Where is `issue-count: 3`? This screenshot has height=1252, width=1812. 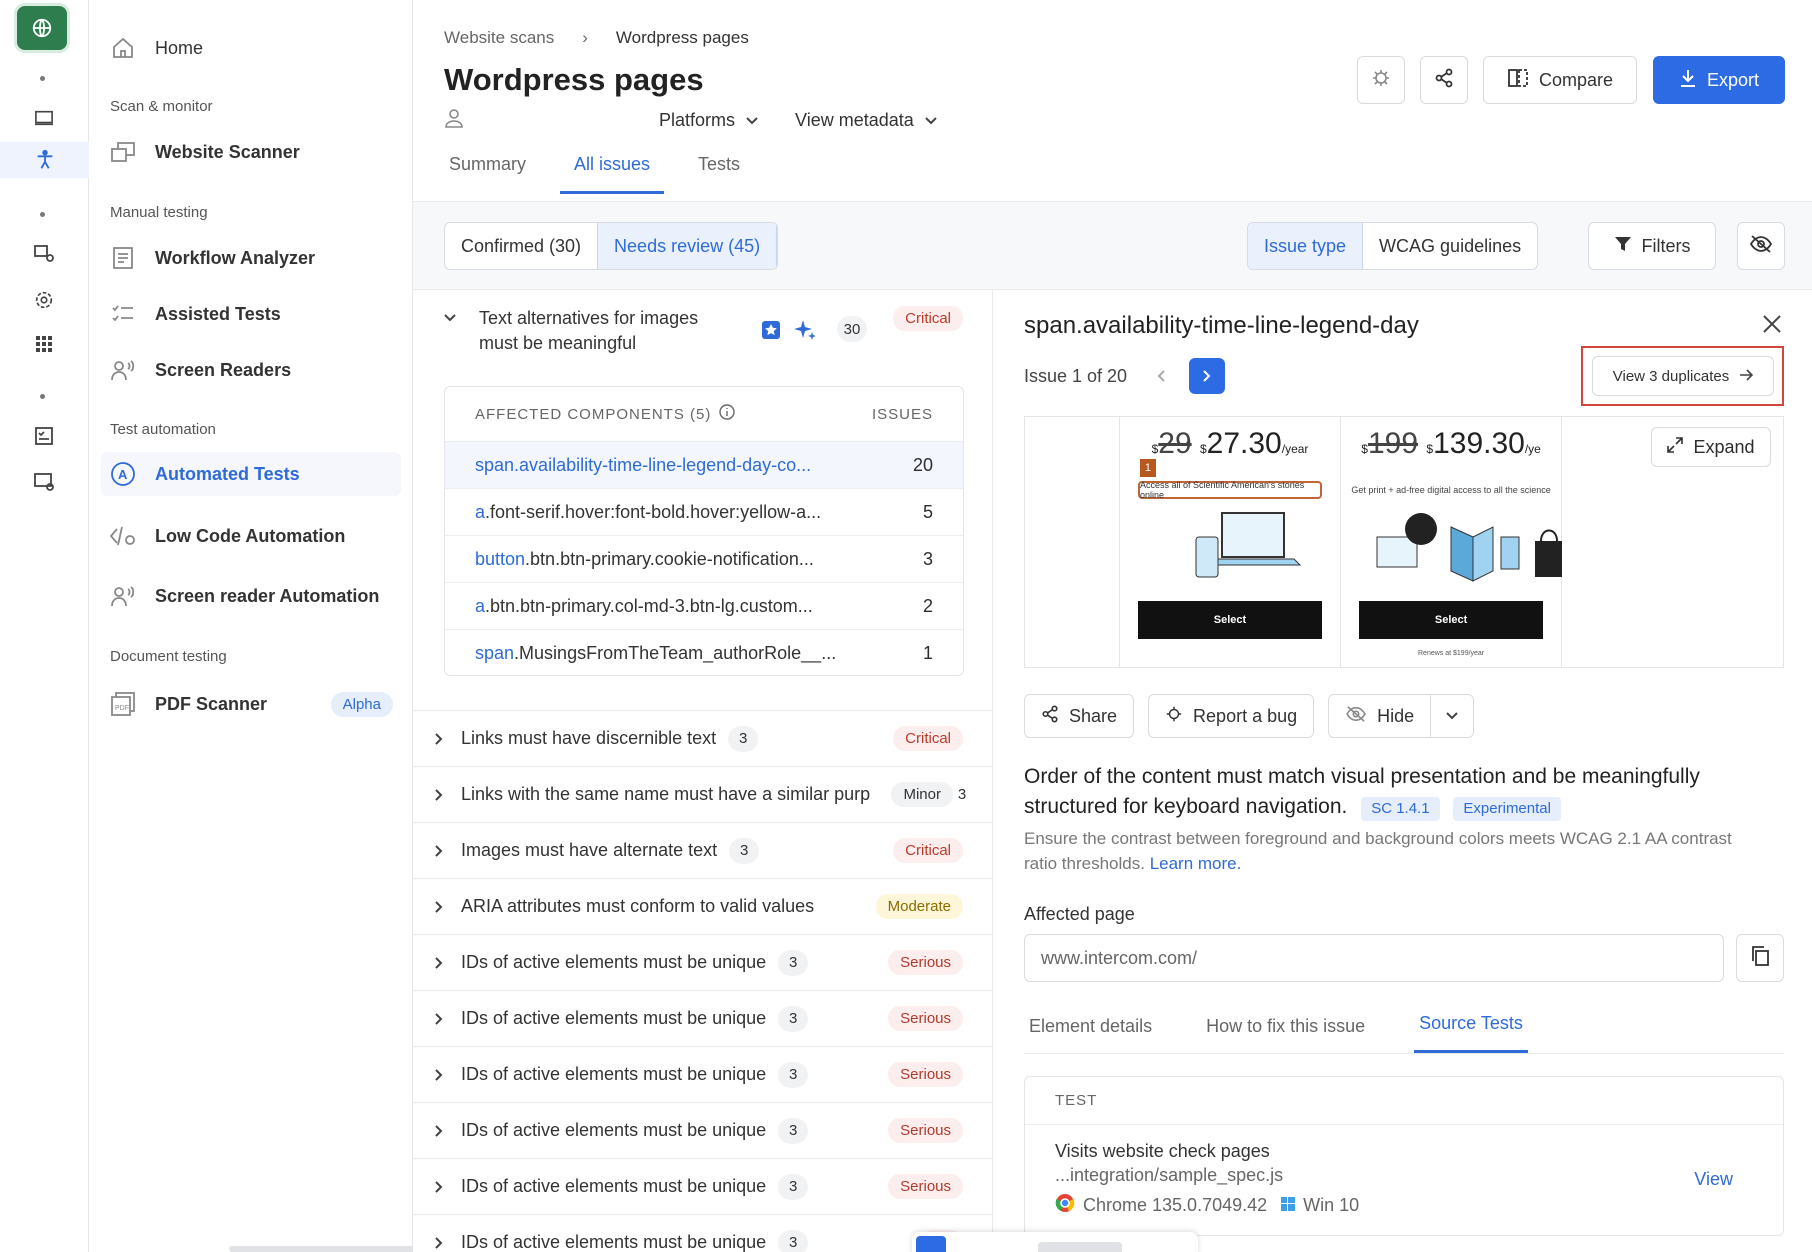
issue-count: 3 is located at coordinates (793, 1240).